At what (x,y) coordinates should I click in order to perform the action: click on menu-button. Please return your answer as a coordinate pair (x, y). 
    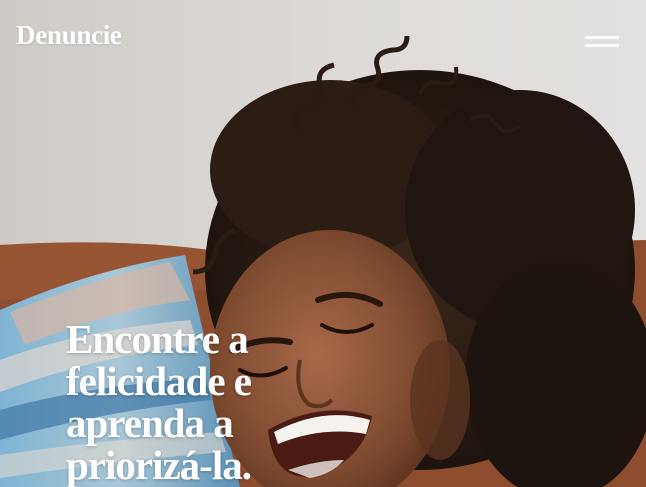
    Looking at the image, I should click on (602, 42).